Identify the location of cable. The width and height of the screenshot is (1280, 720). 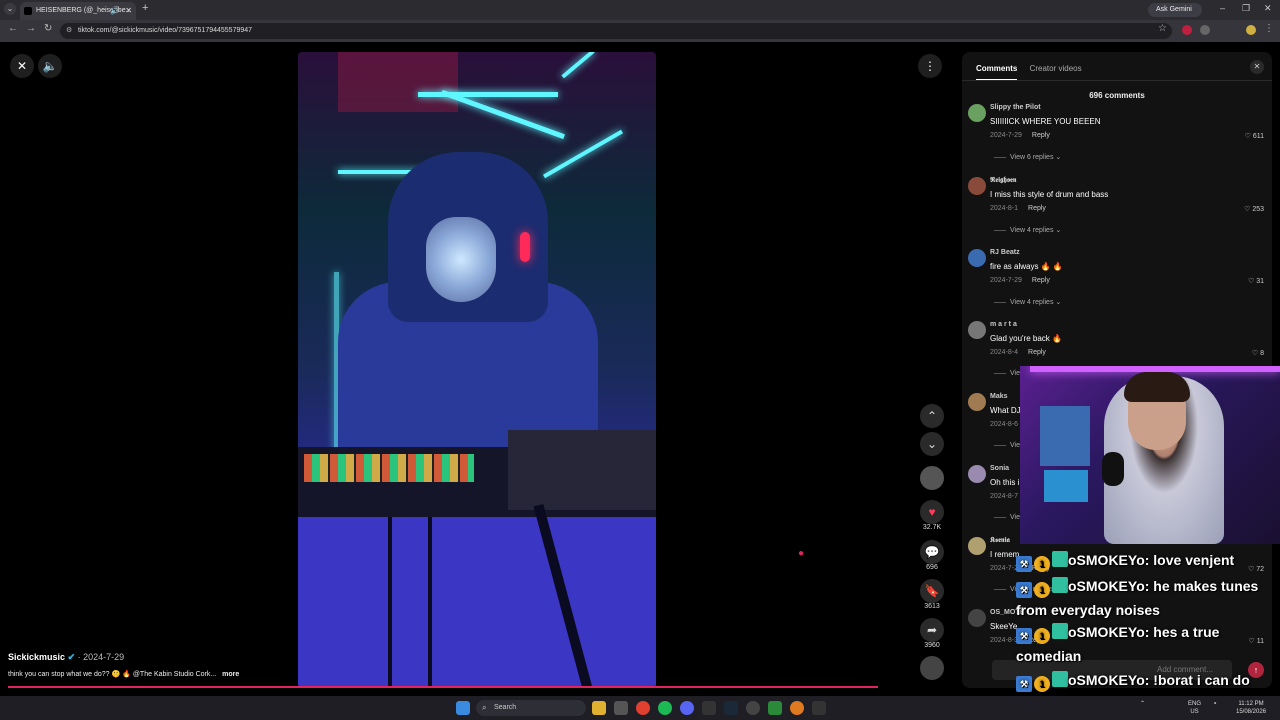
(390, 602).